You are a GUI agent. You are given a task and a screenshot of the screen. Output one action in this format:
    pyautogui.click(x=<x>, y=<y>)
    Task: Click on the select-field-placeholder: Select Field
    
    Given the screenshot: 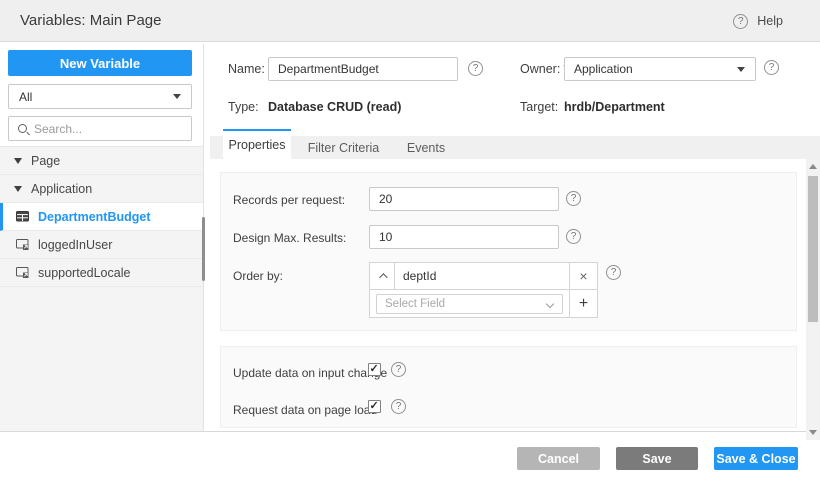 What is the action you would take?
    pyautogui.click(x=415, y=303)
    